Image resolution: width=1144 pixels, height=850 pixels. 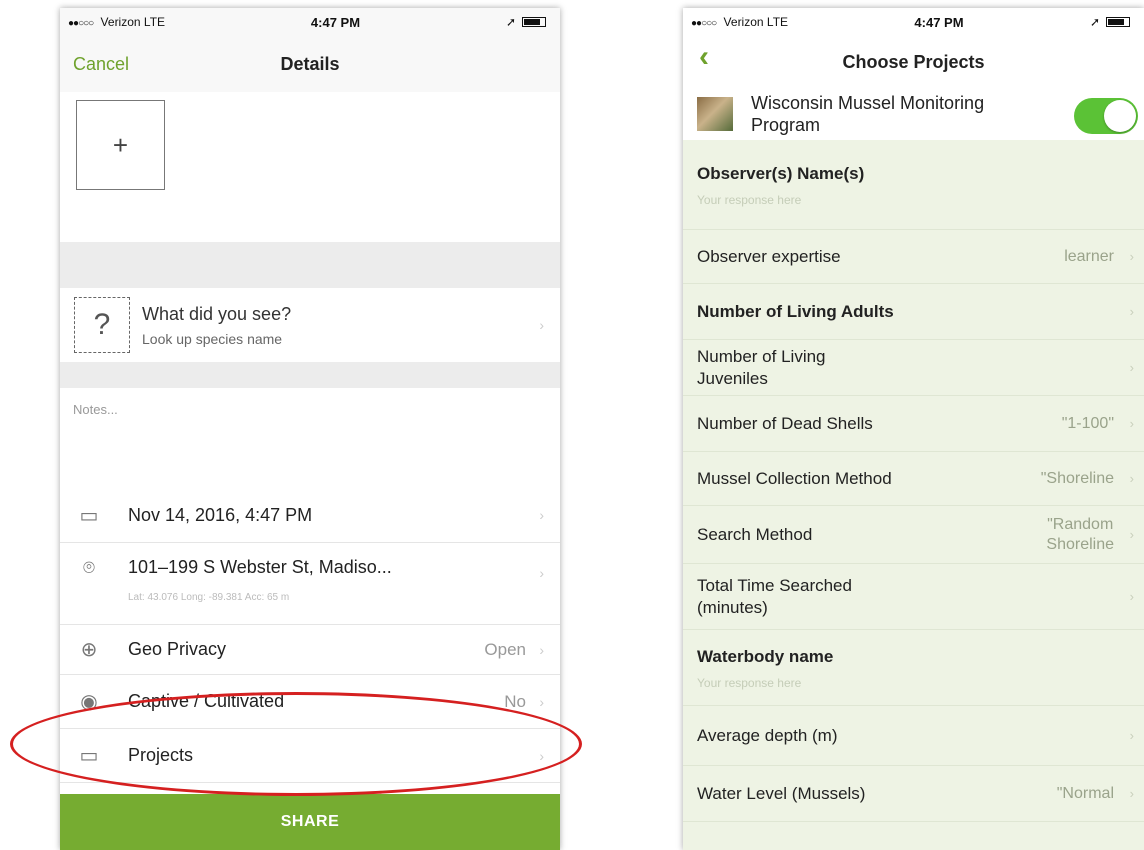 I want to click on project-row: Wisconsin Mussel Monitoring Program, so click(x=913, y=114).